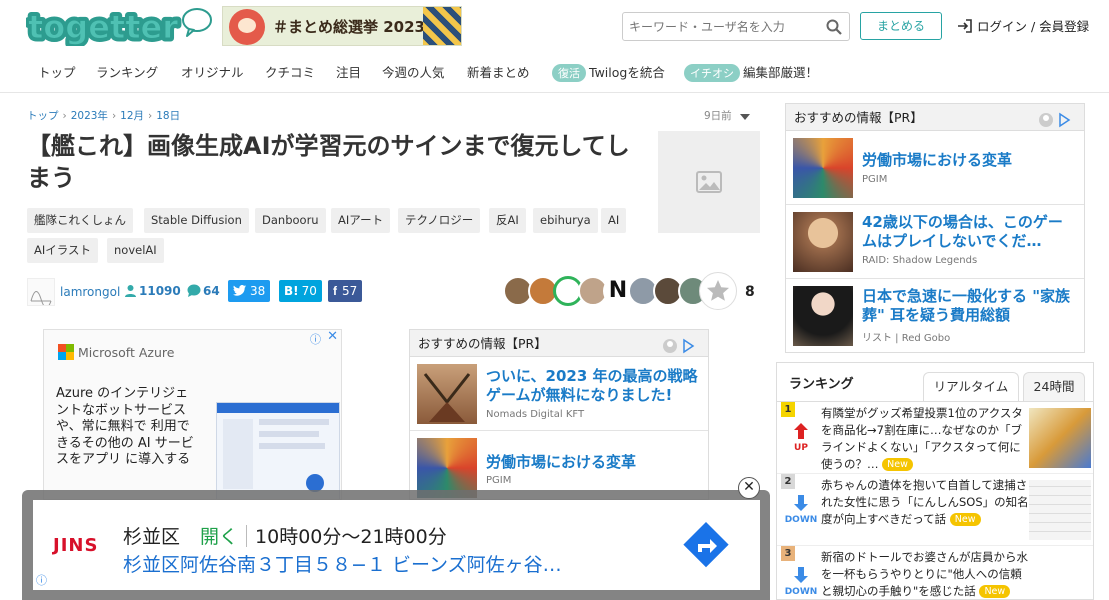 This screenshot has width=1109, height=600. I want to click on nav-pick: イチオシ 編集部厳選！, so click(751, 72).